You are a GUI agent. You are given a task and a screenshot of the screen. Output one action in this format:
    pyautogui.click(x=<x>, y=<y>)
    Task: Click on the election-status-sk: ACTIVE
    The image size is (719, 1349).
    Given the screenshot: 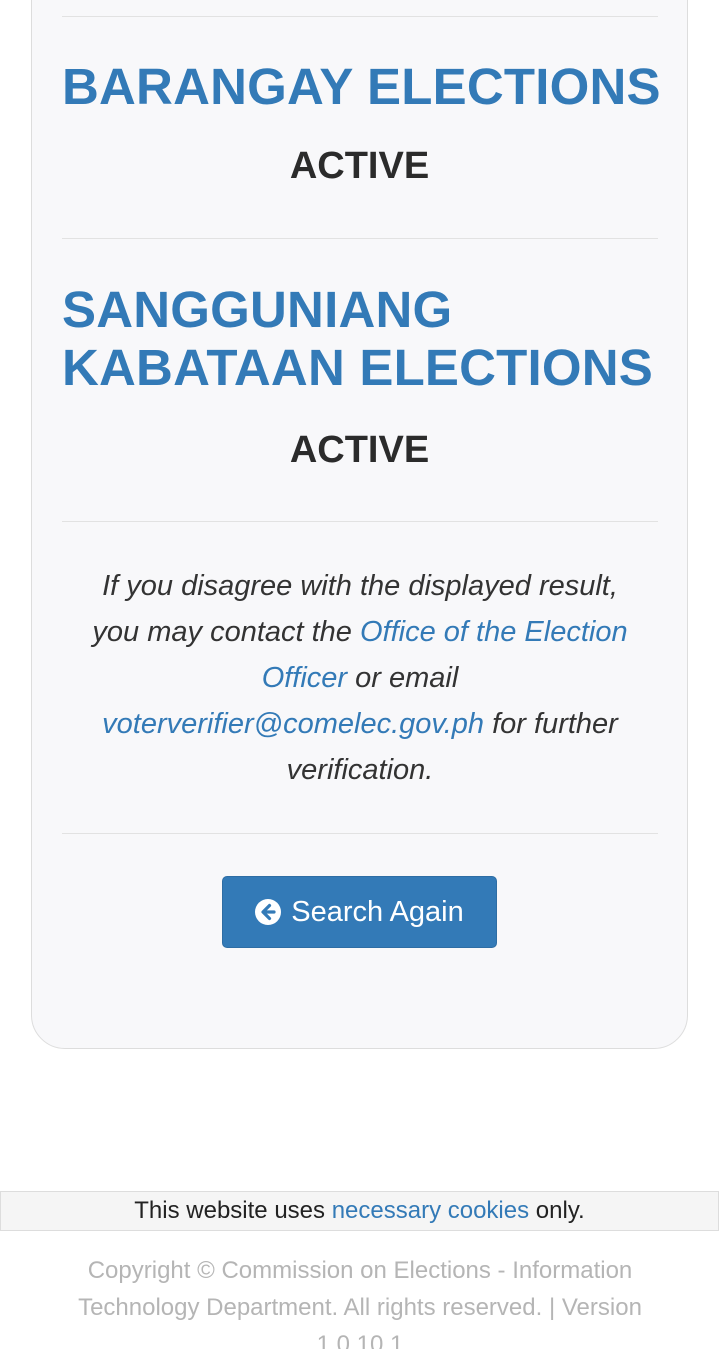 What is the action you would take?
    pyautogui.click(x=359, y=450)
    